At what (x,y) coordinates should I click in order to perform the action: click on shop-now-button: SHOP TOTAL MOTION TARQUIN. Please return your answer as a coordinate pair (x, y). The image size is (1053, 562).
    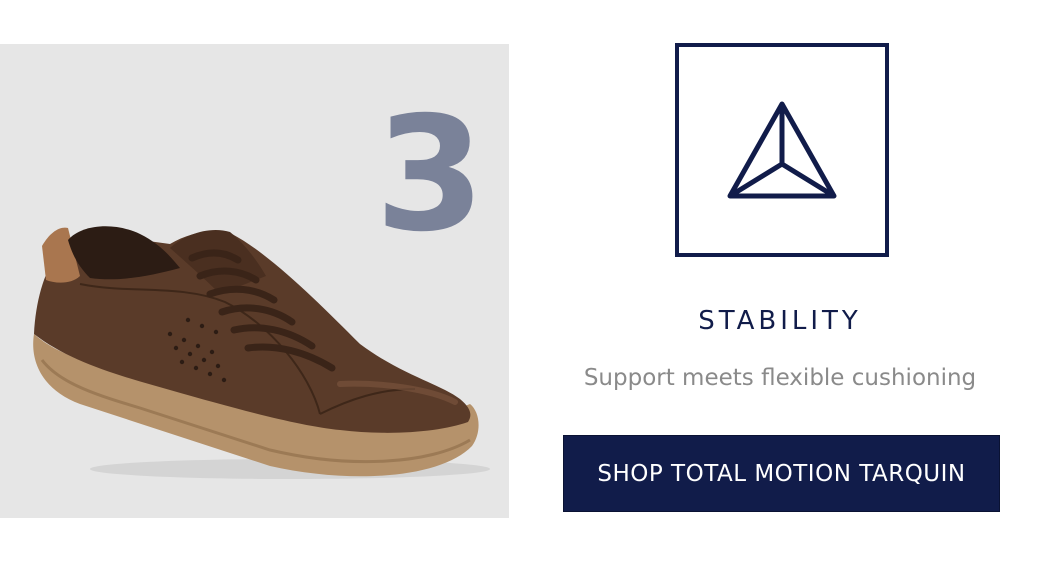
    Looking at the image, I should click on (781, 473).